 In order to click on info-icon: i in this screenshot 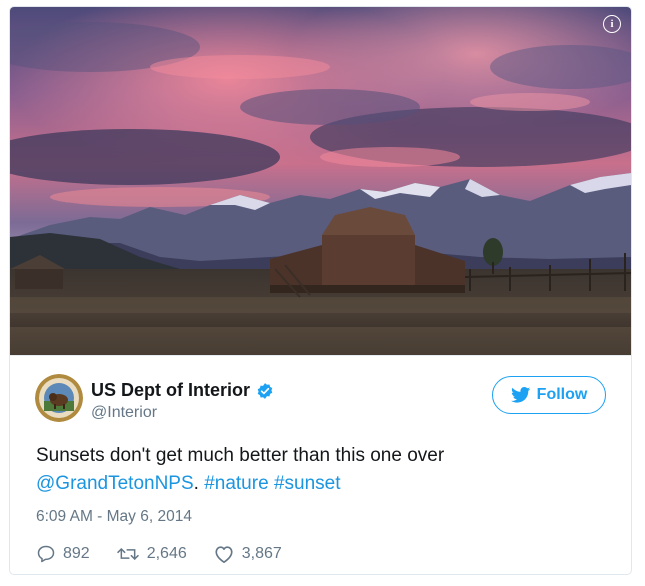, I will do `click(612, 24)`.